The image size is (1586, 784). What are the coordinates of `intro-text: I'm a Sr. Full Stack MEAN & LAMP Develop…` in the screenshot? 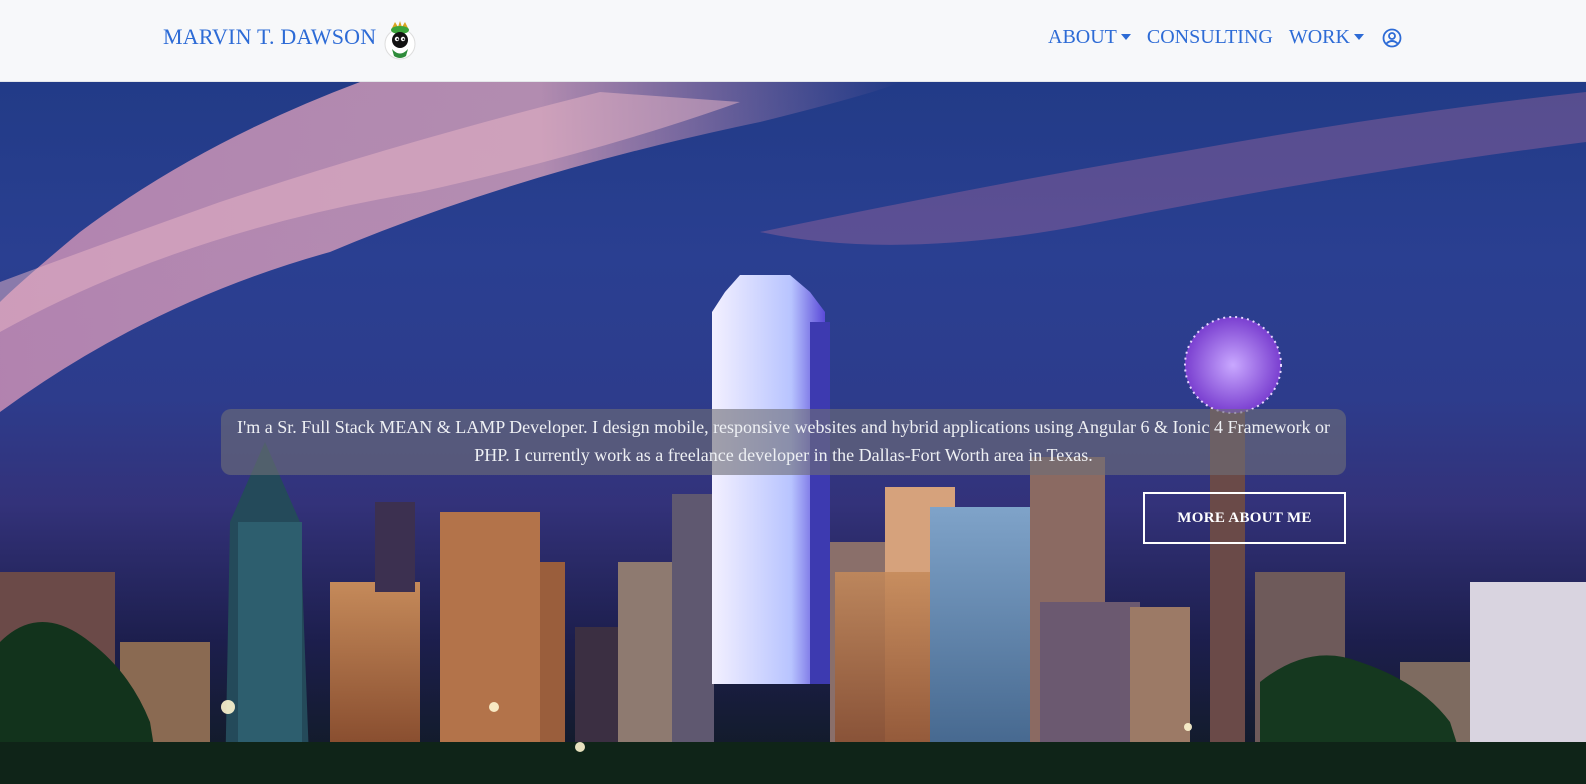 It's located at (783, 442).